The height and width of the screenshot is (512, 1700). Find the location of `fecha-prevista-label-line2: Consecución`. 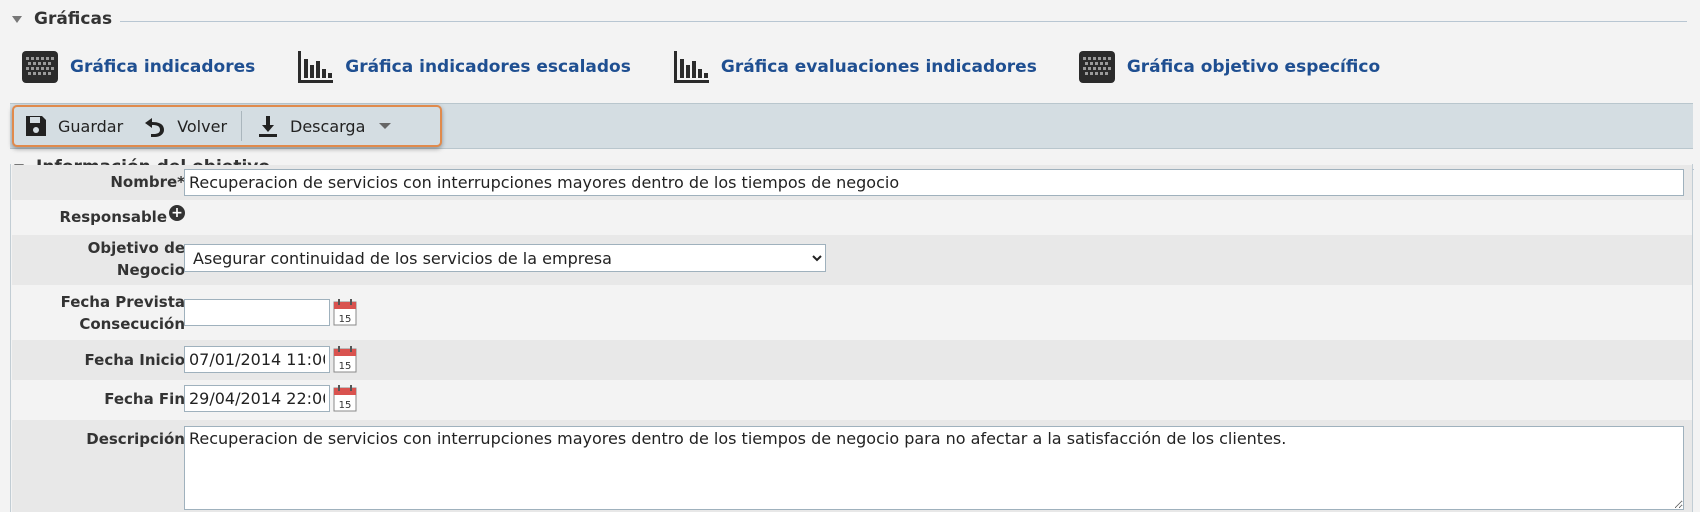

fecha-prevista-label-line2: Consecución is located at coordinates (132, 324).